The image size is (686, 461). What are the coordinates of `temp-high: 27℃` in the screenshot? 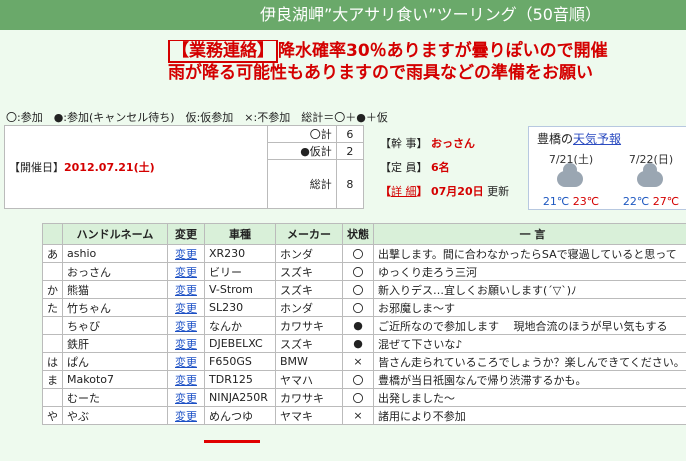 It's located at (666, 201).